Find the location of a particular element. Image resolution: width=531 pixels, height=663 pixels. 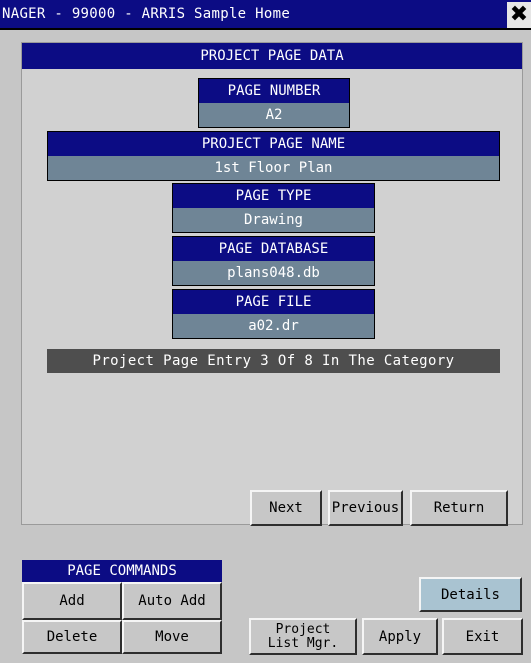

details-button: Details is located at coordinates (470, 594).